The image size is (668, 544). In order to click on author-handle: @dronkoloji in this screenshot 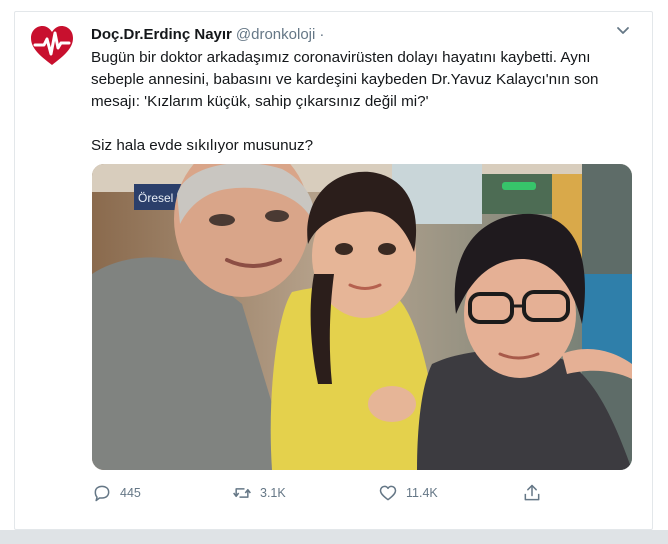, I will do `click(275, 34)`.